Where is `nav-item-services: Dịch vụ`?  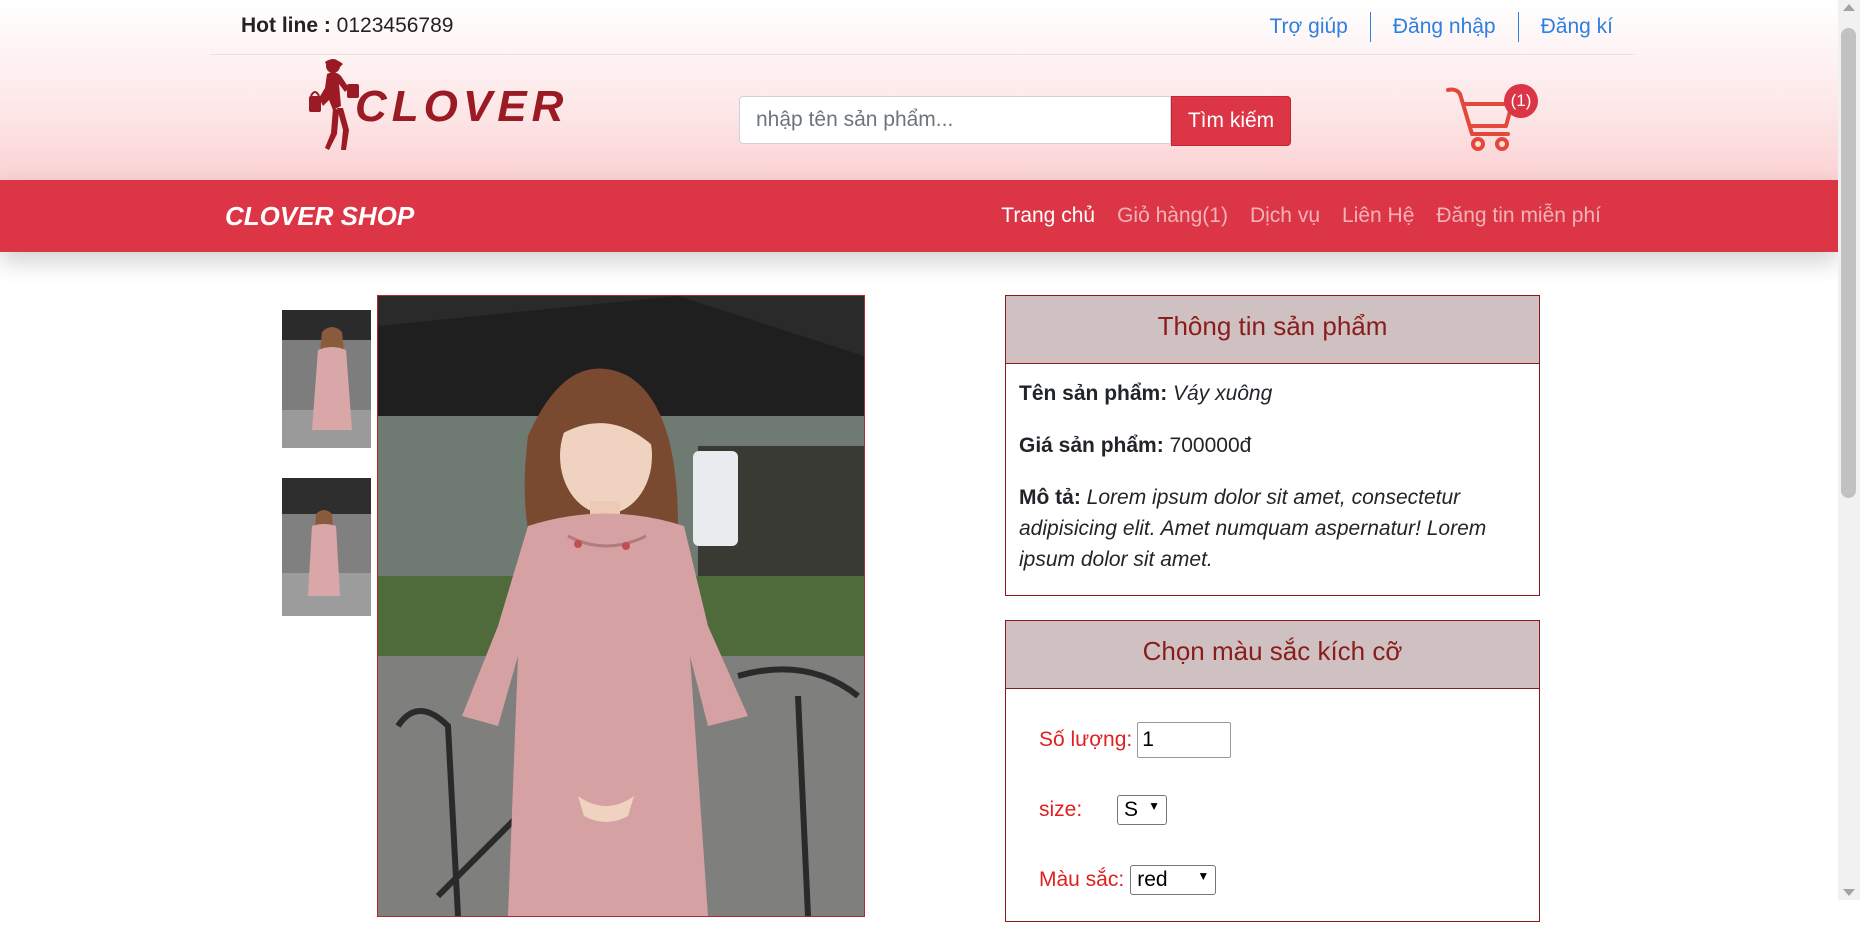 nav-item-services: Dịch vụ is located at coordinates (1285, 216).